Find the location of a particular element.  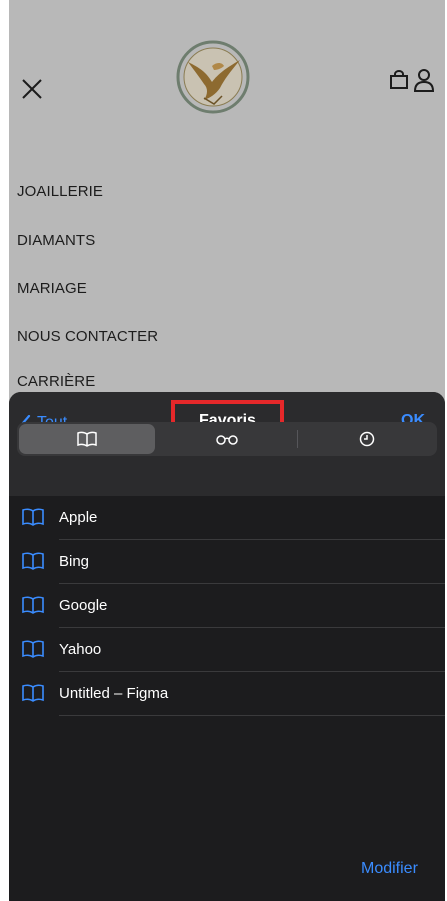

glasses-icon is located at coordinates (227, 440).